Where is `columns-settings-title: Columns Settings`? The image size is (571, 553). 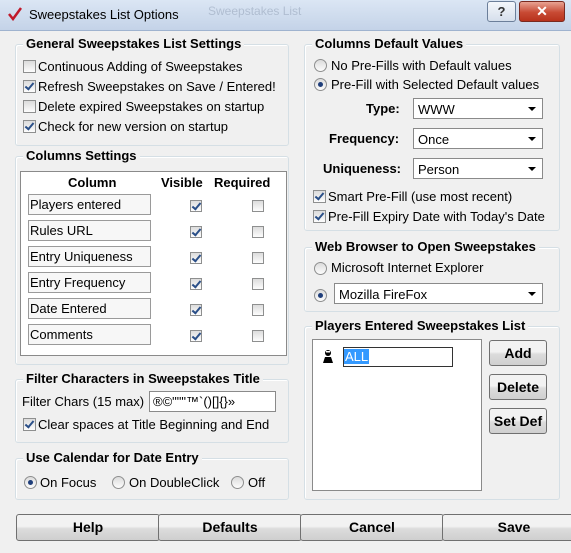 columns-settings-title: Columns Settings is located at coordinates (81, 155).